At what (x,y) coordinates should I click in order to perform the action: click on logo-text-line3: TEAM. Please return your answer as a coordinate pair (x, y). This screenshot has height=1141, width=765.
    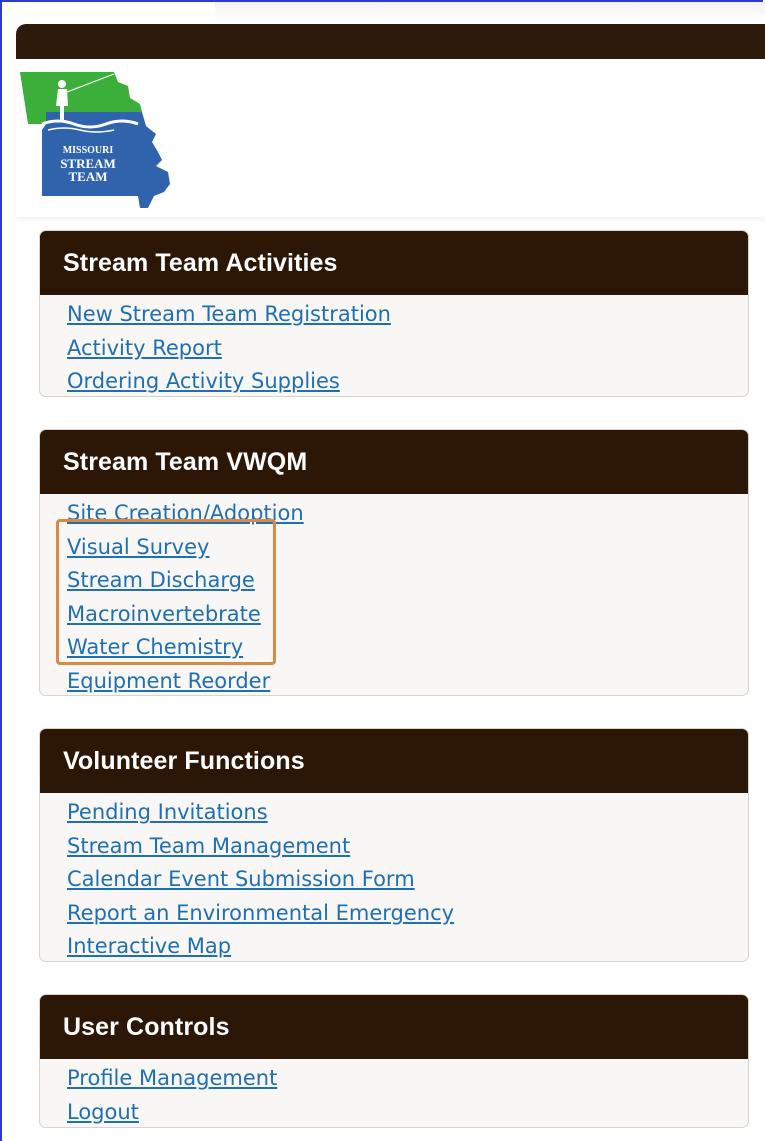
    Looking at the image, I should click on (88, 176).